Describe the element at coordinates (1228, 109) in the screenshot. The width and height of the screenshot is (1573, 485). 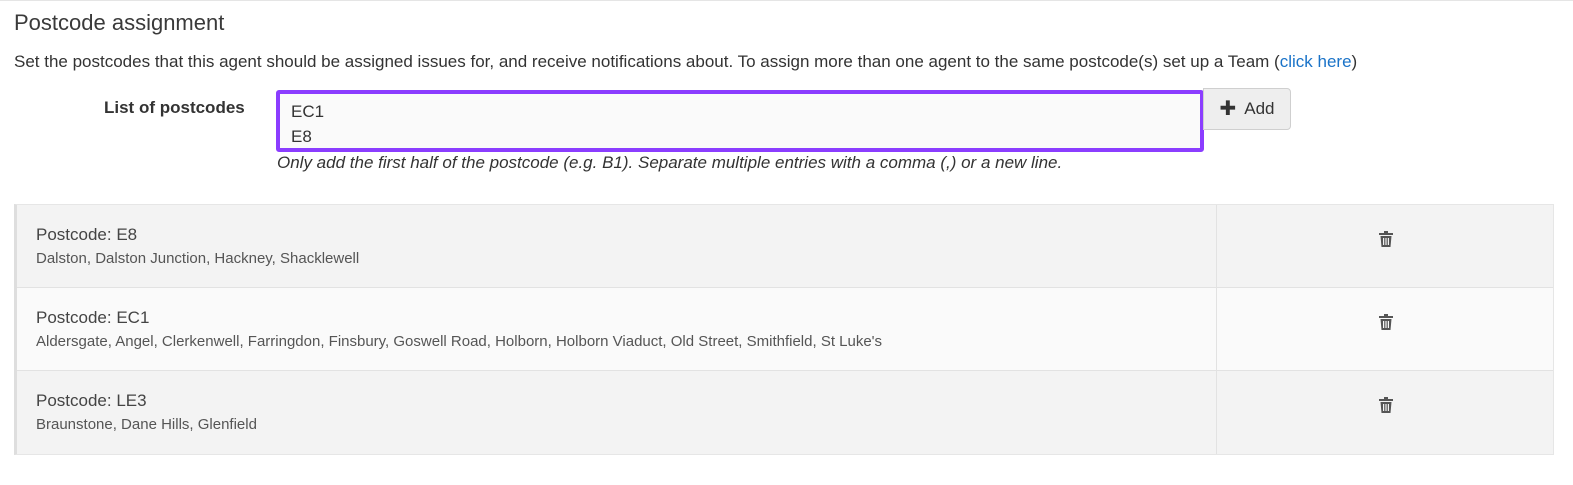
I see `plus-icon: ✚` at that location.